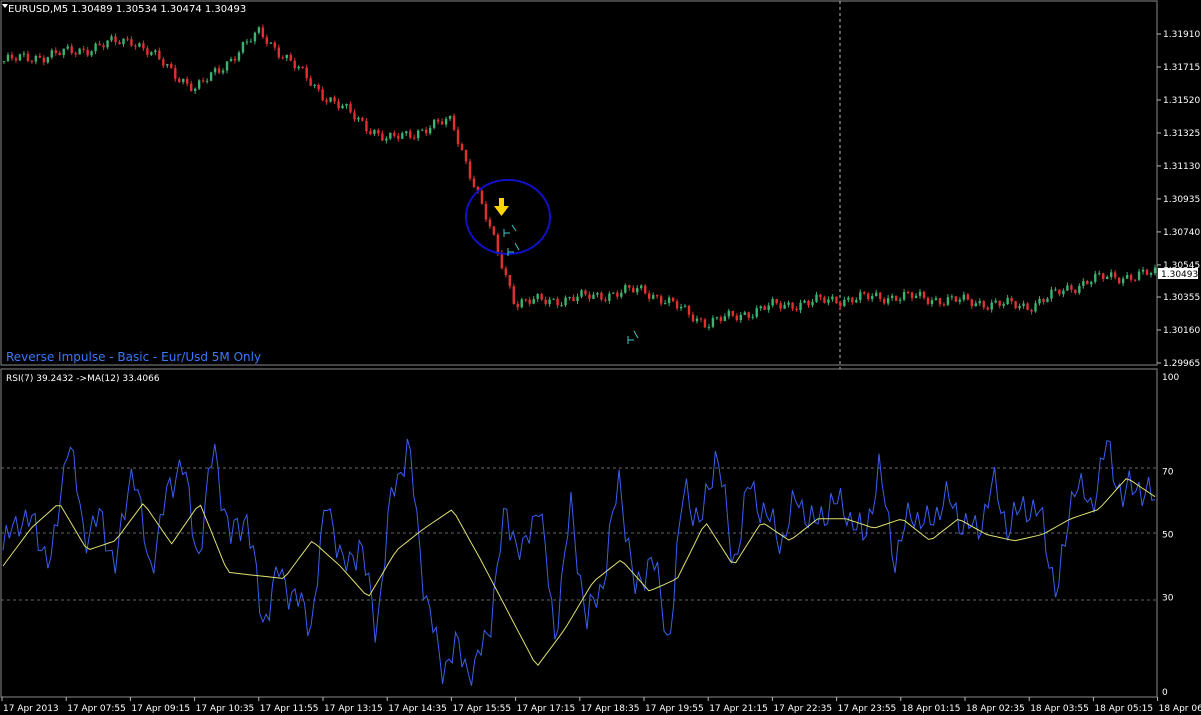 This screenshot has width=1201, height=715. Describe the element at coordinates (1165, 693) in the screenshot. I see `rsi-tick-label: 0` at that location.